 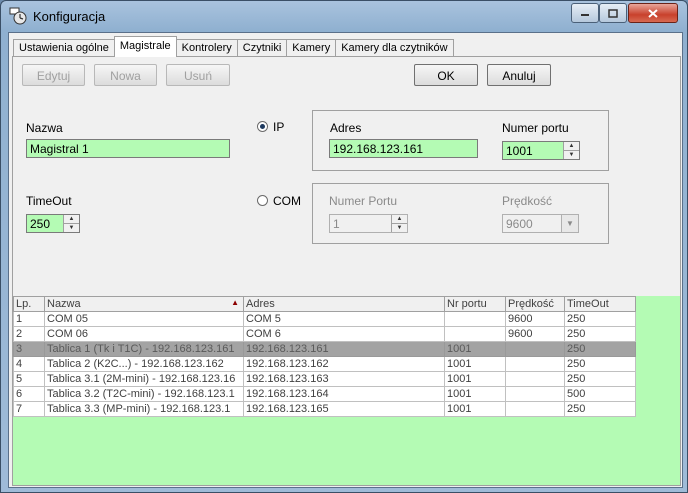 I want to click on name-label: Nazwa, so click(x=44, y=128).